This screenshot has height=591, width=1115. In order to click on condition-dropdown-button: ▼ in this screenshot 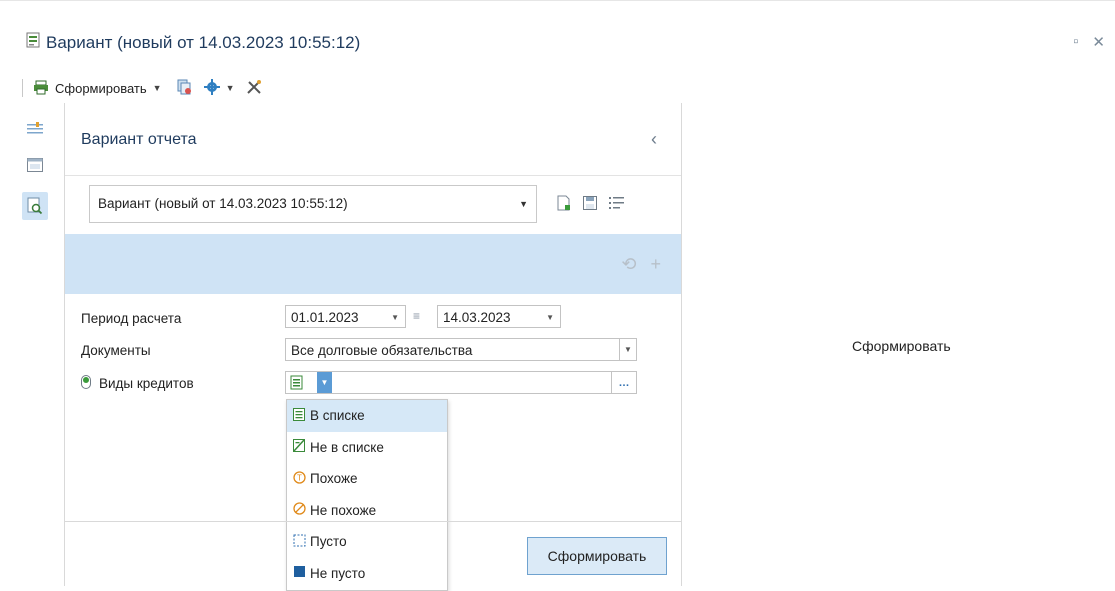, I will do `click(324, 382)`.